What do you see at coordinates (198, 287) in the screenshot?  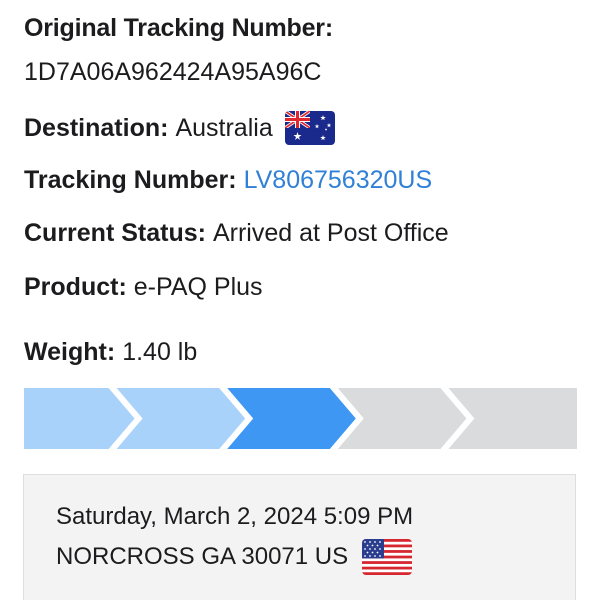 I see `product-value: e-PAQ Plus` at bounding box center [198, 287].